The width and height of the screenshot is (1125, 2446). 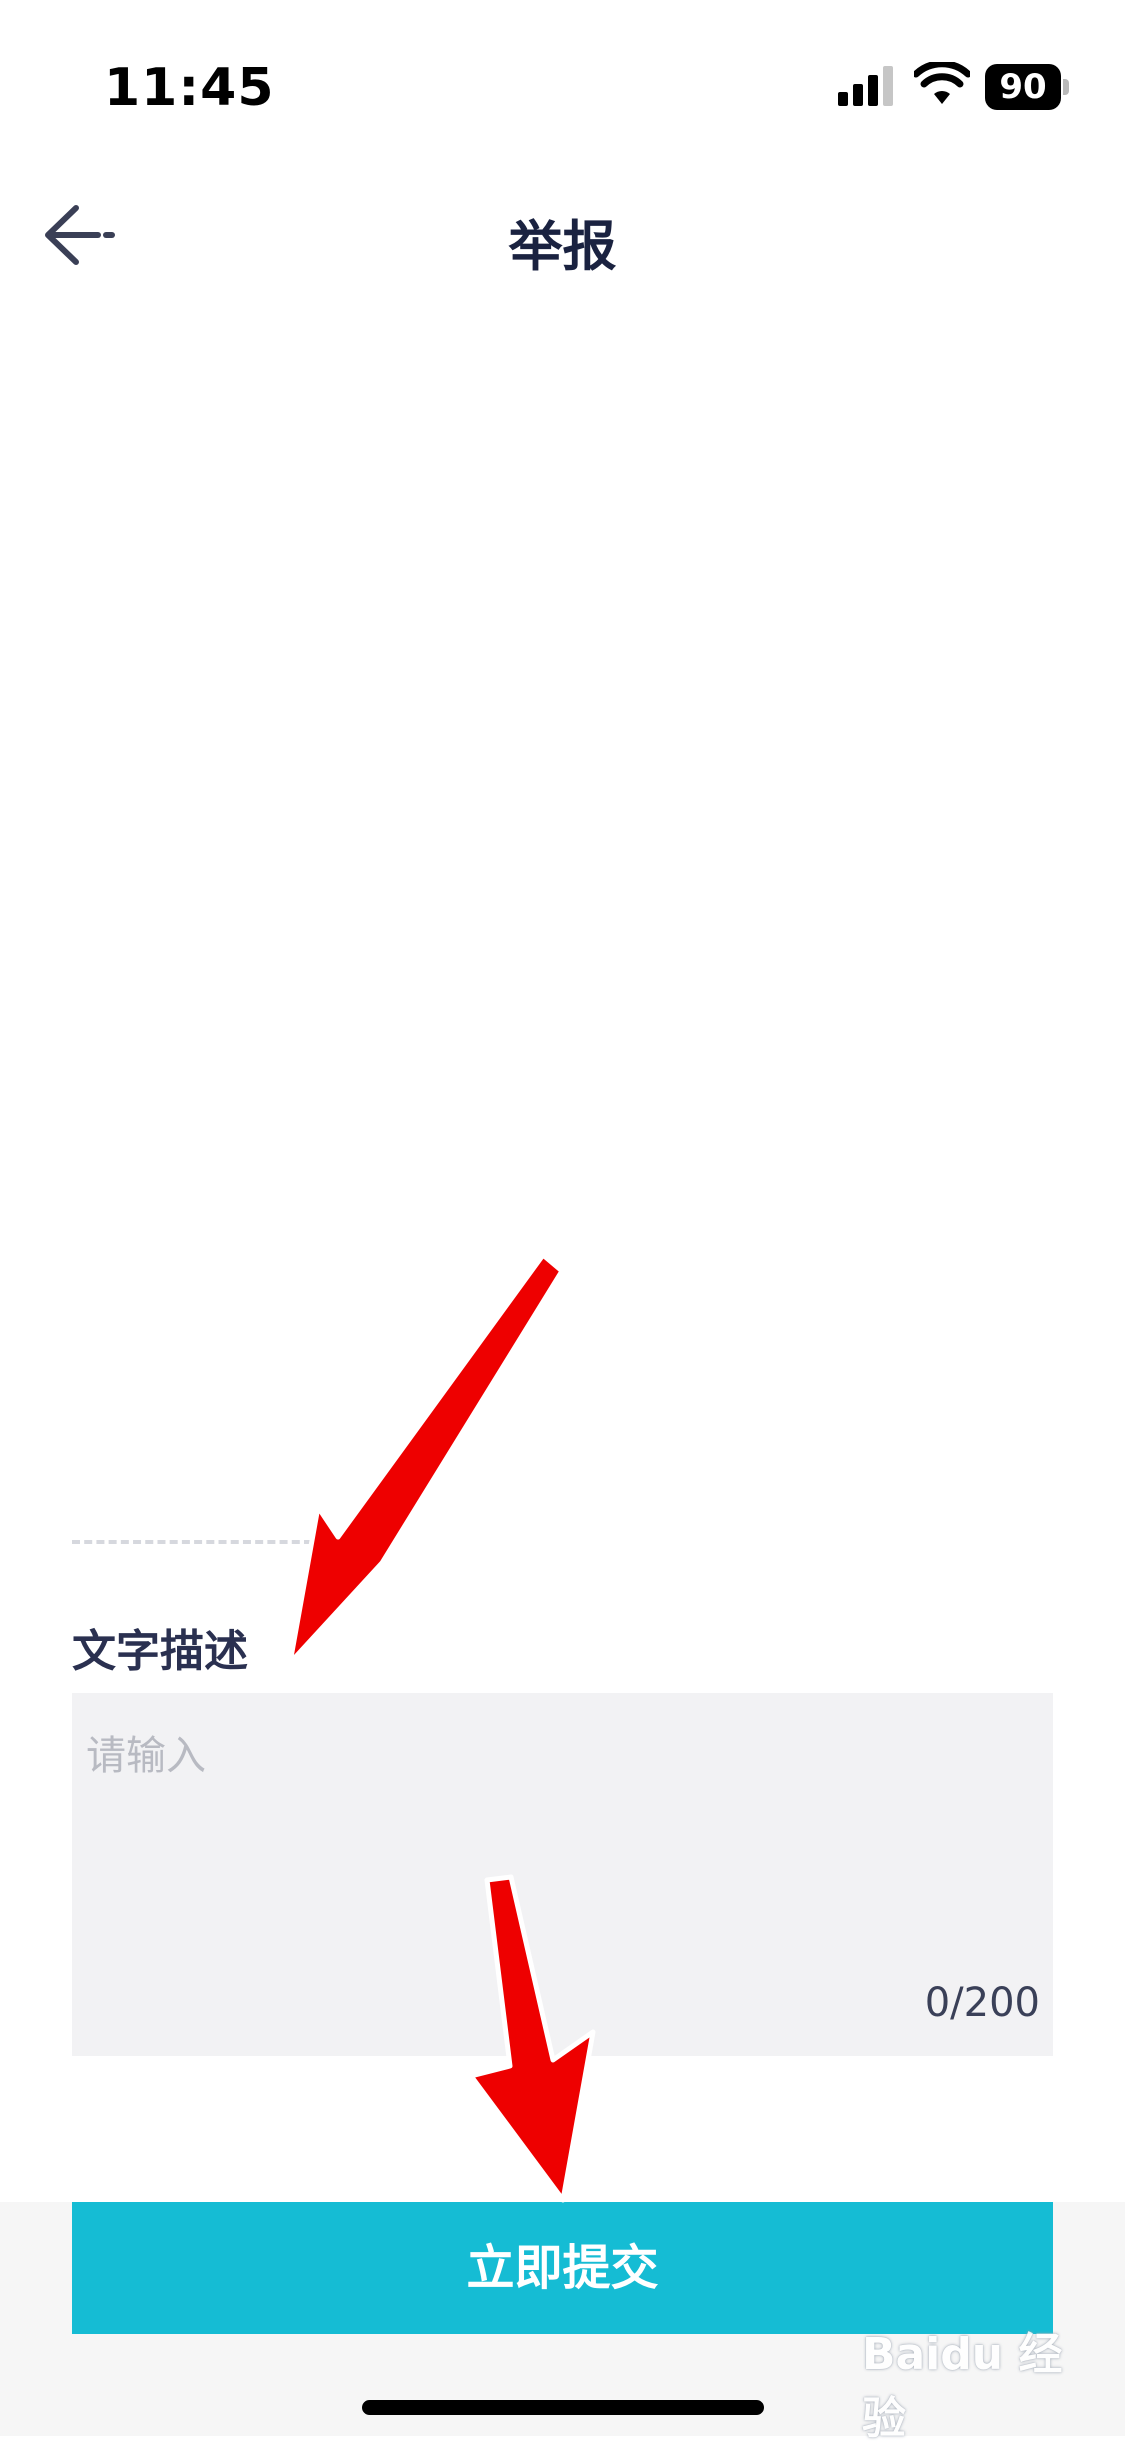 I want to click on page-title: 举报, so click(x=562, y=246).